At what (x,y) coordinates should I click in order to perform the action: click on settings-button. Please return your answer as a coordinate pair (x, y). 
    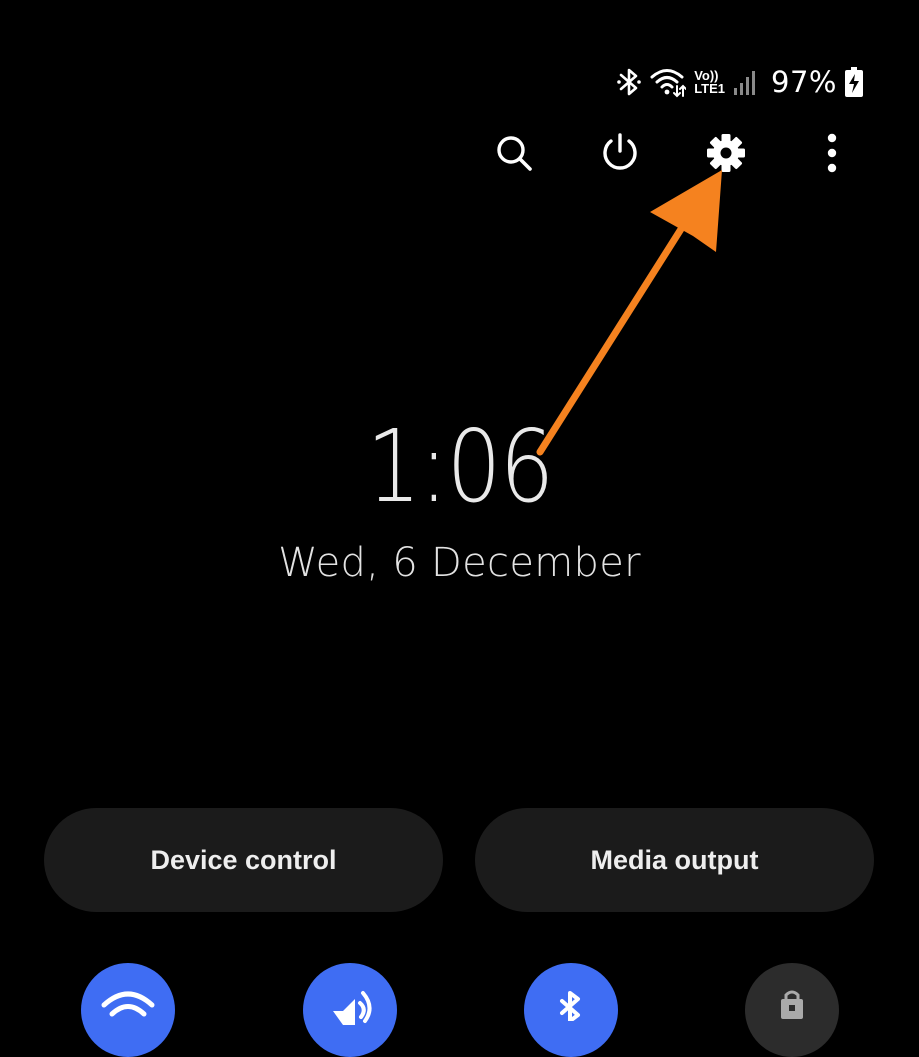
    Looking at the image, I should click on (726, 153).